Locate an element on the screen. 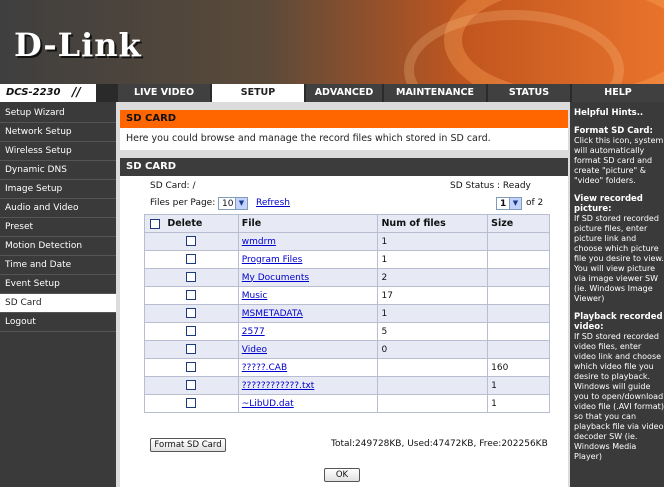  sd-path-label: SD Card: / is located at coordinates (173, 186).